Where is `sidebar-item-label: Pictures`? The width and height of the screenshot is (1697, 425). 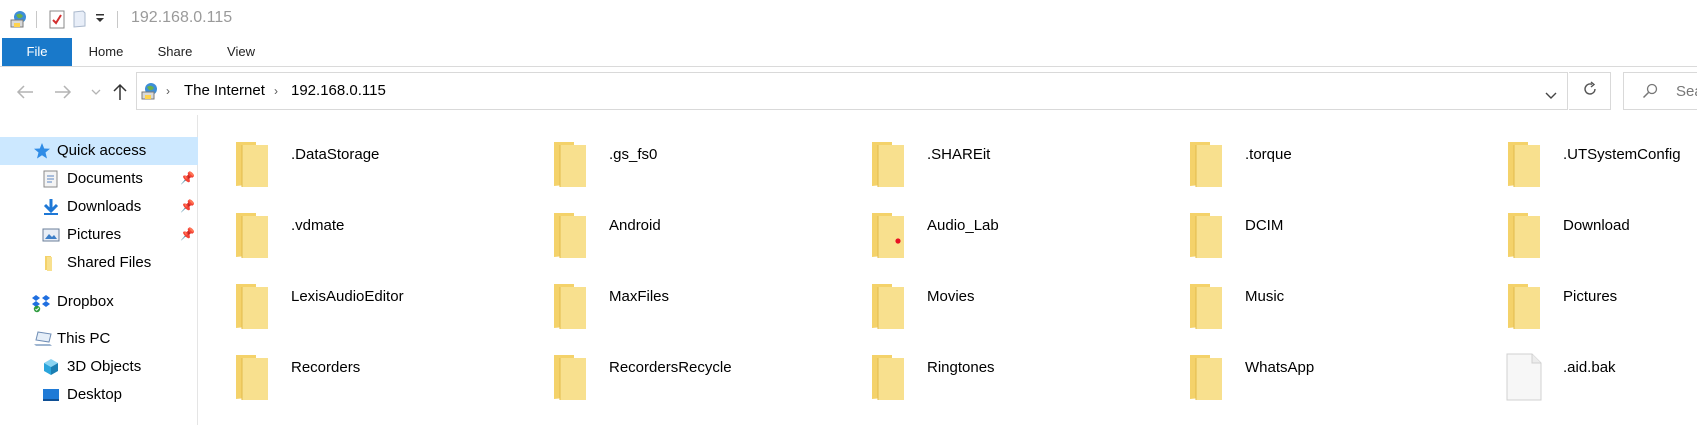
sidebar-item-label: Pictures is located at coordinates (94, 234).